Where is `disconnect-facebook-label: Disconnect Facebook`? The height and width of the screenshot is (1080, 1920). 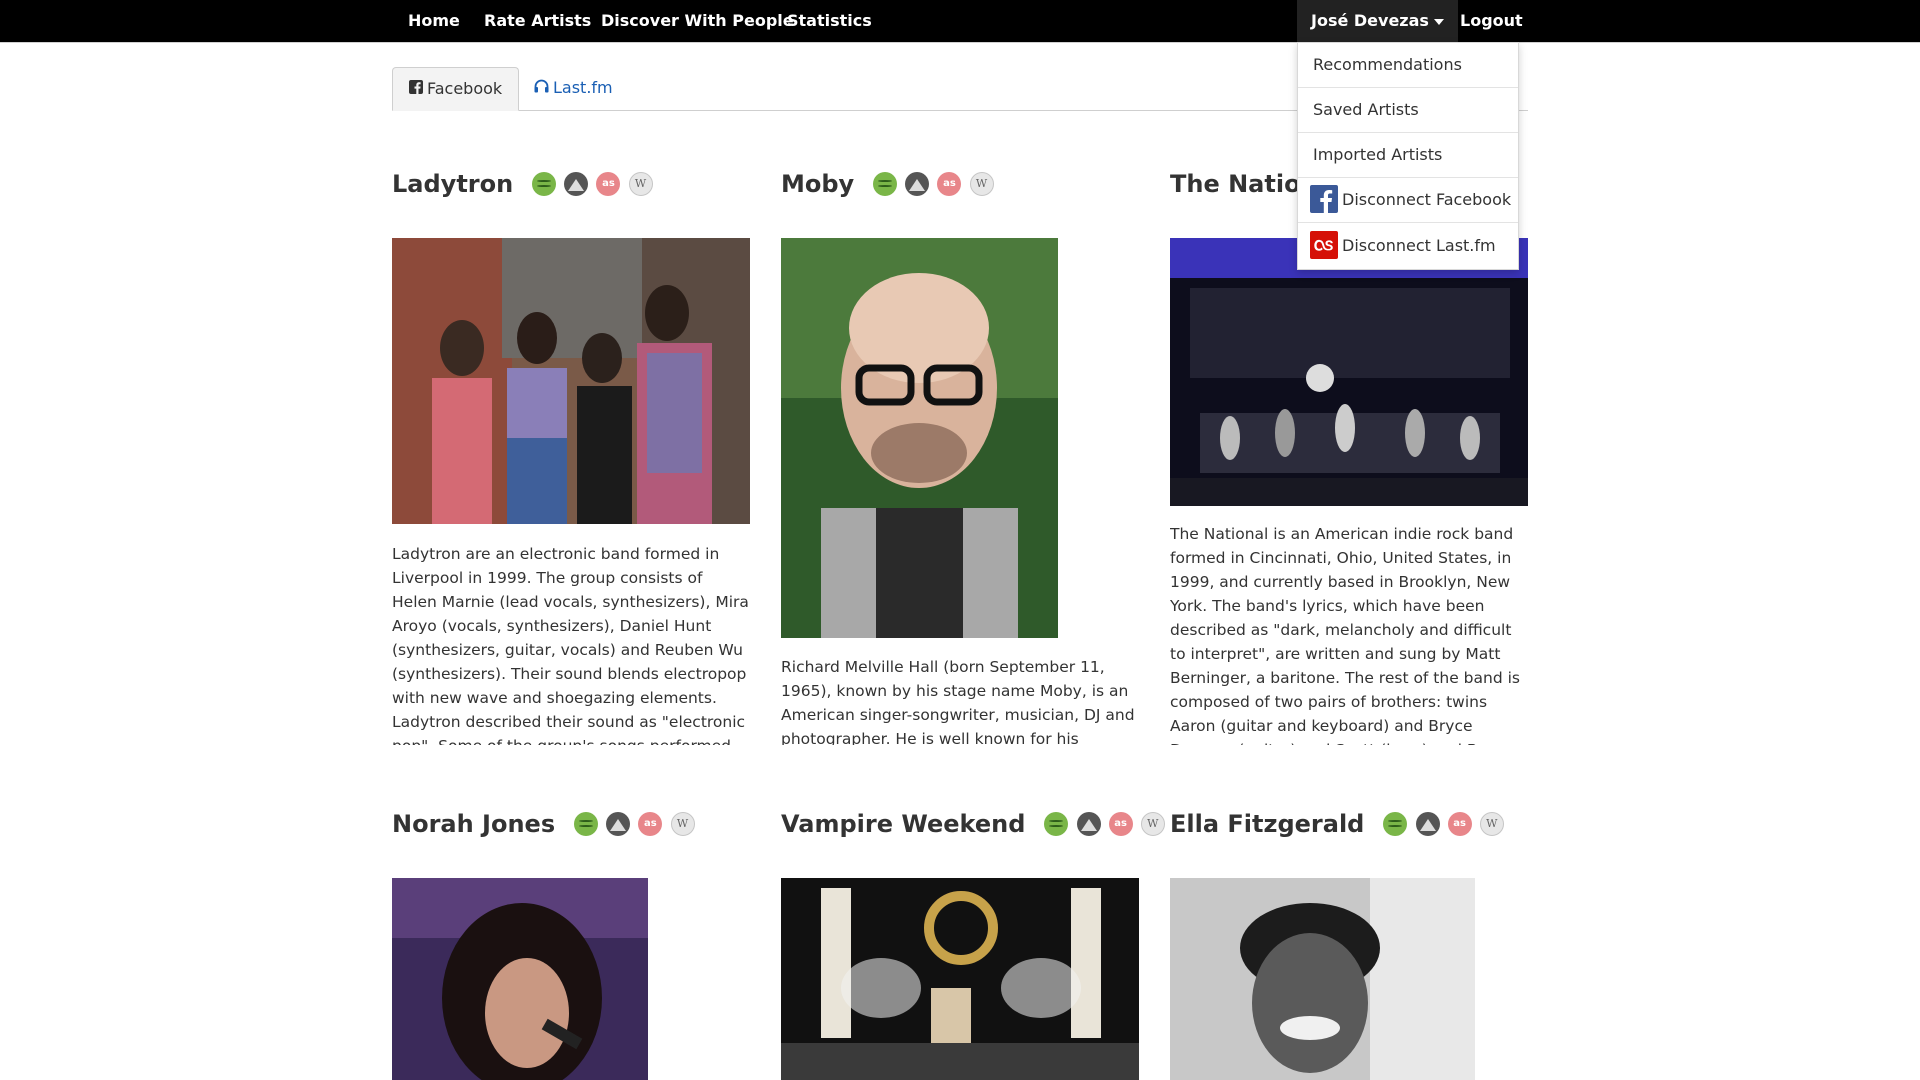
disconnect-facebook-label: Disconnect Facebook is located at coordinates (1427, 199).